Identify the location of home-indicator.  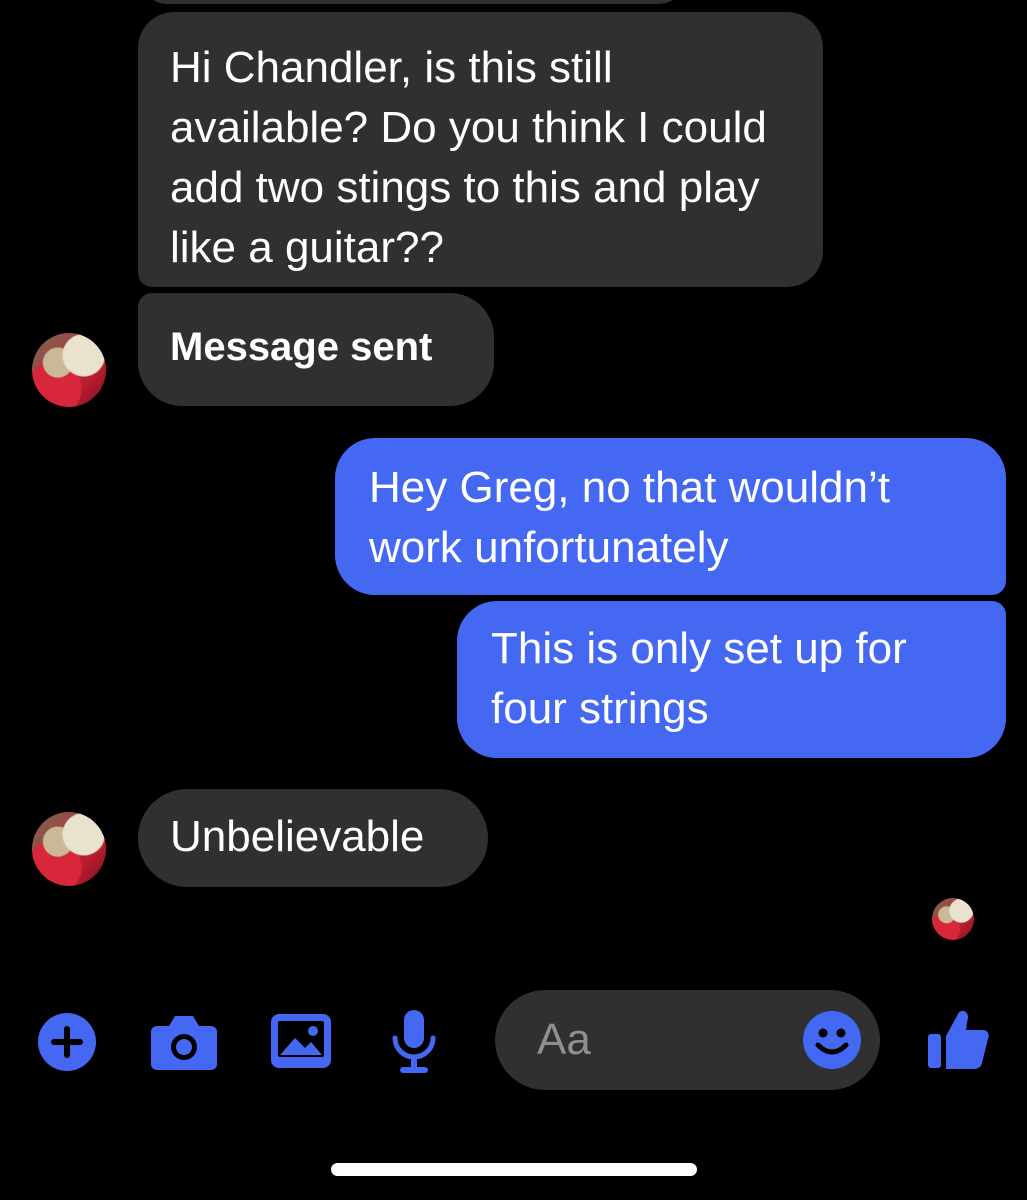
(514, 1169).